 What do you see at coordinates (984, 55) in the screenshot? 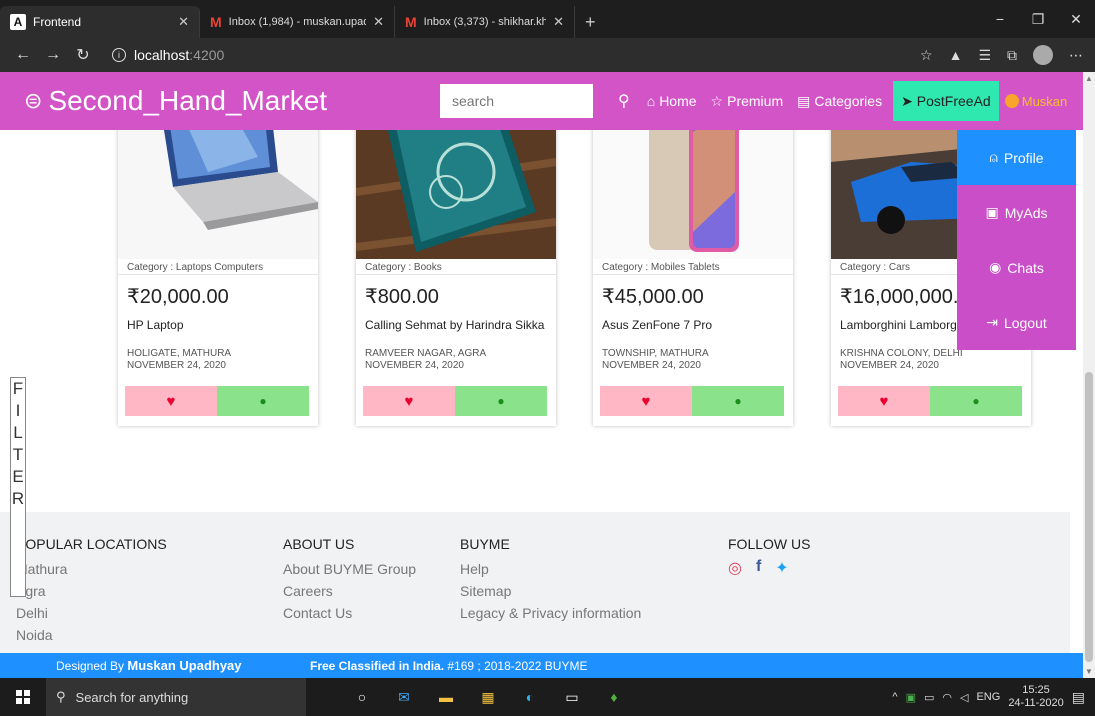
I see `favorites-icon: ☰` at bounding box center [984, 55].